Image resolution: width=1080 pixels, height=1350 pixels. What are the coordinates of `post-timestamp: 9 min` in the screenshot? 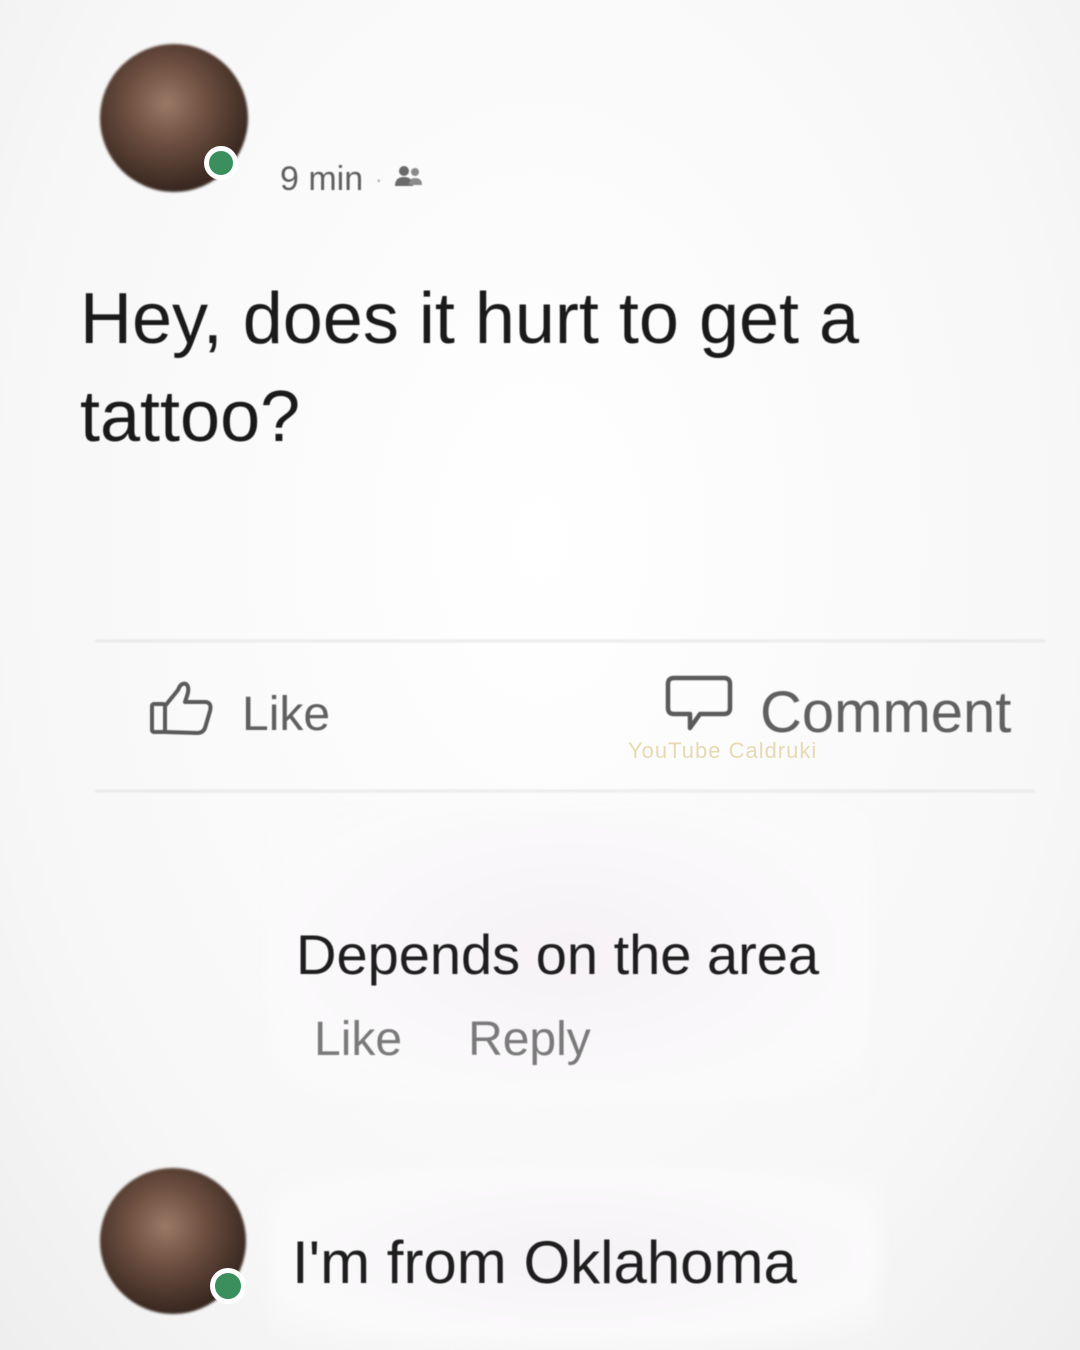 It's located at (321, 179).